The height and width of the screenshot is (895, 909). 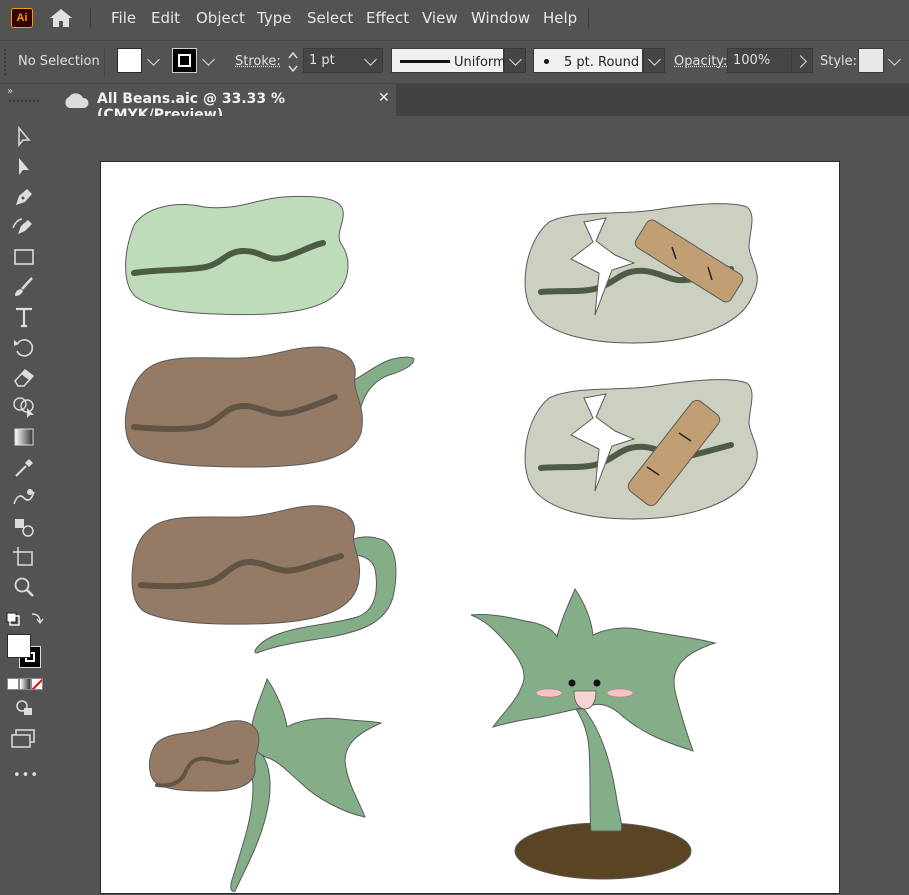 What do you see at coordinates (654, 60) in the screenshot?
I see `brush-dropdown-button` at bounding box center [654, 60].